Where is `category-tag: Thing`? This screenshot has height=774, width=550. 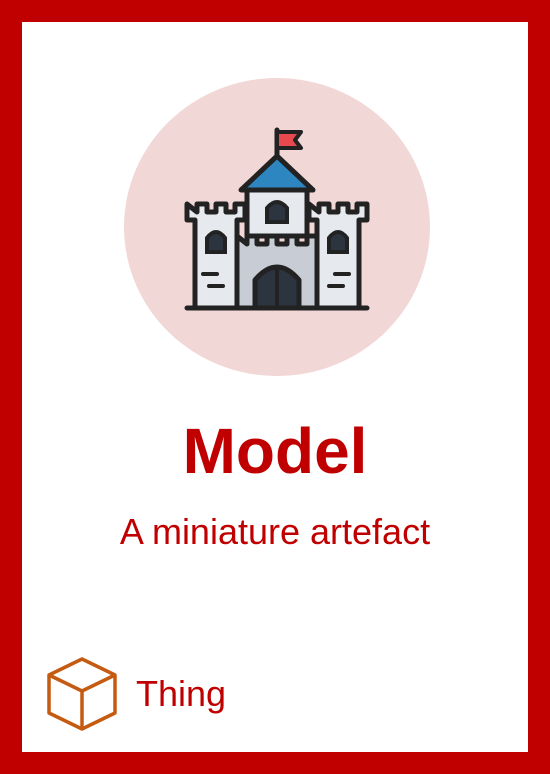
category-tag: Thing is located at coordinates (135, 694).